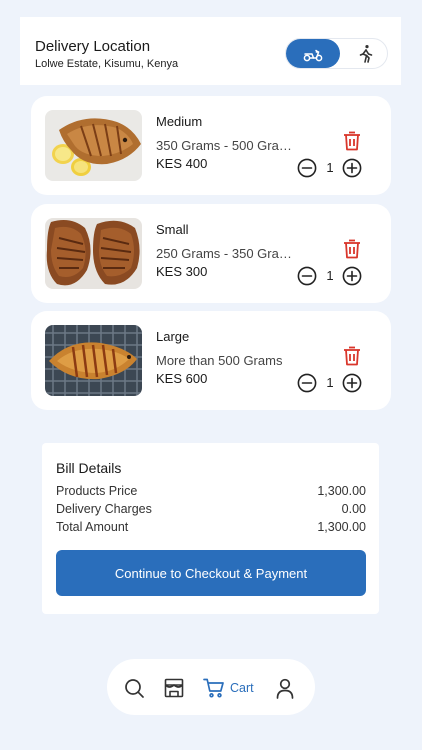 The height and width of the screenshot is (750, 422). I want to click on nav-cart-label: Cart, so click(242, 688).